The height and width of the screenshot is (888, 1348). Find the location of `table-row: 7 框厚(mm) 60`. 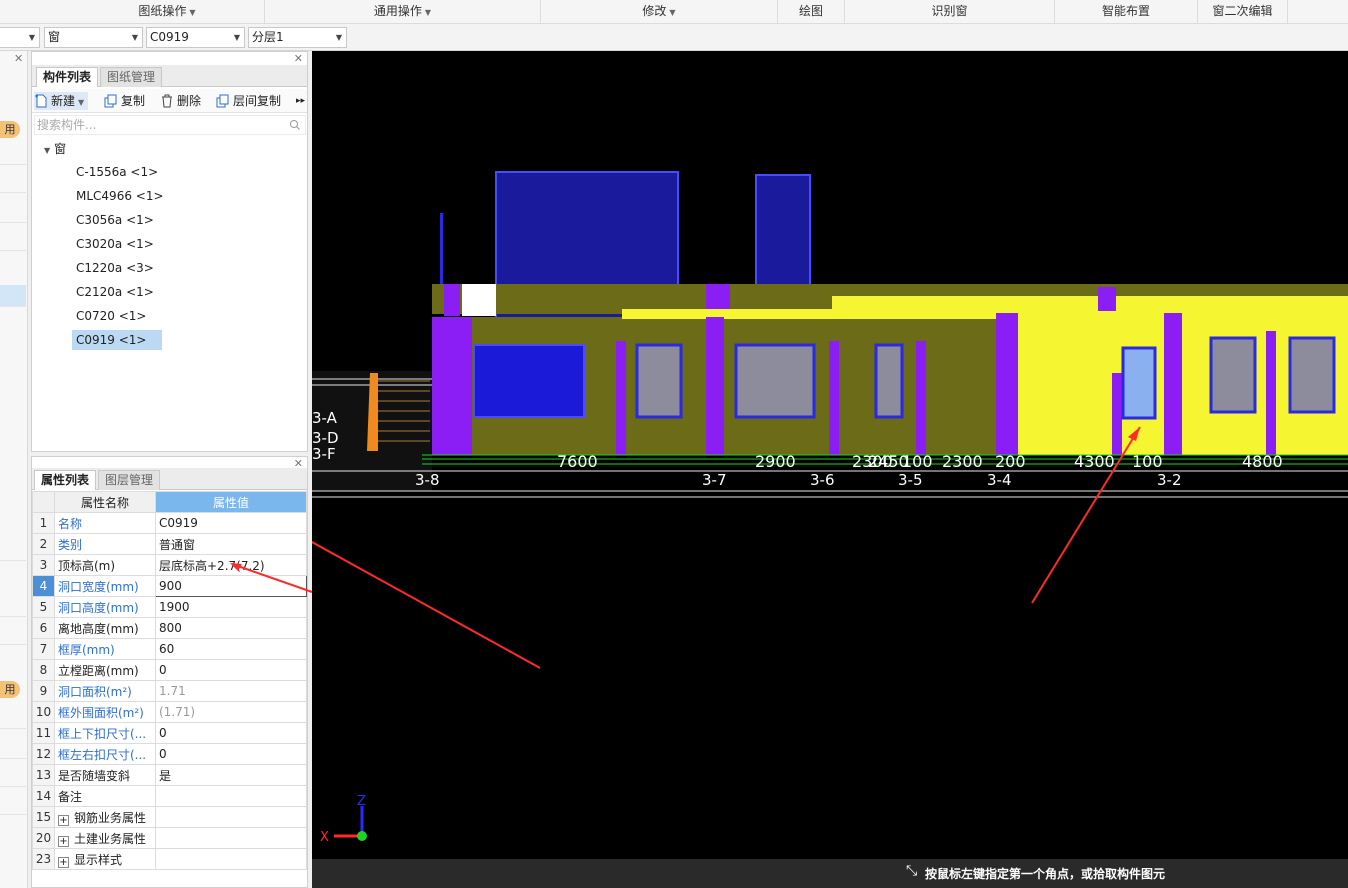

table-row: 7 框厚(mm) 60 is located at coordinates (169, 649).